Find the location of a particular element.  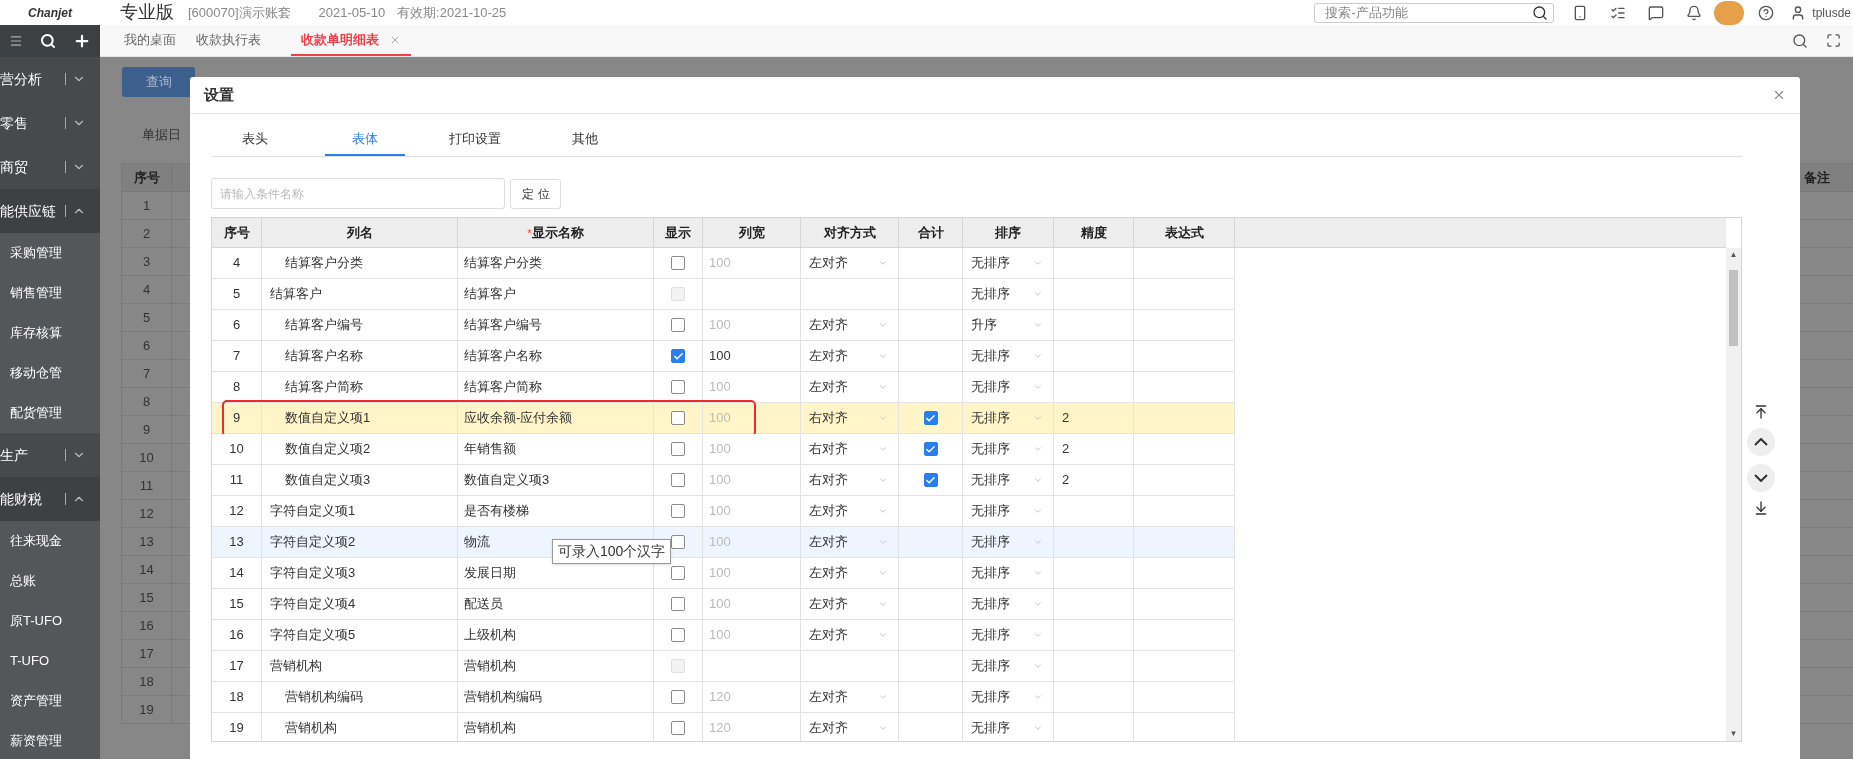

scroll-down-arrow: ▼ is located at coordinates (1733, 734).